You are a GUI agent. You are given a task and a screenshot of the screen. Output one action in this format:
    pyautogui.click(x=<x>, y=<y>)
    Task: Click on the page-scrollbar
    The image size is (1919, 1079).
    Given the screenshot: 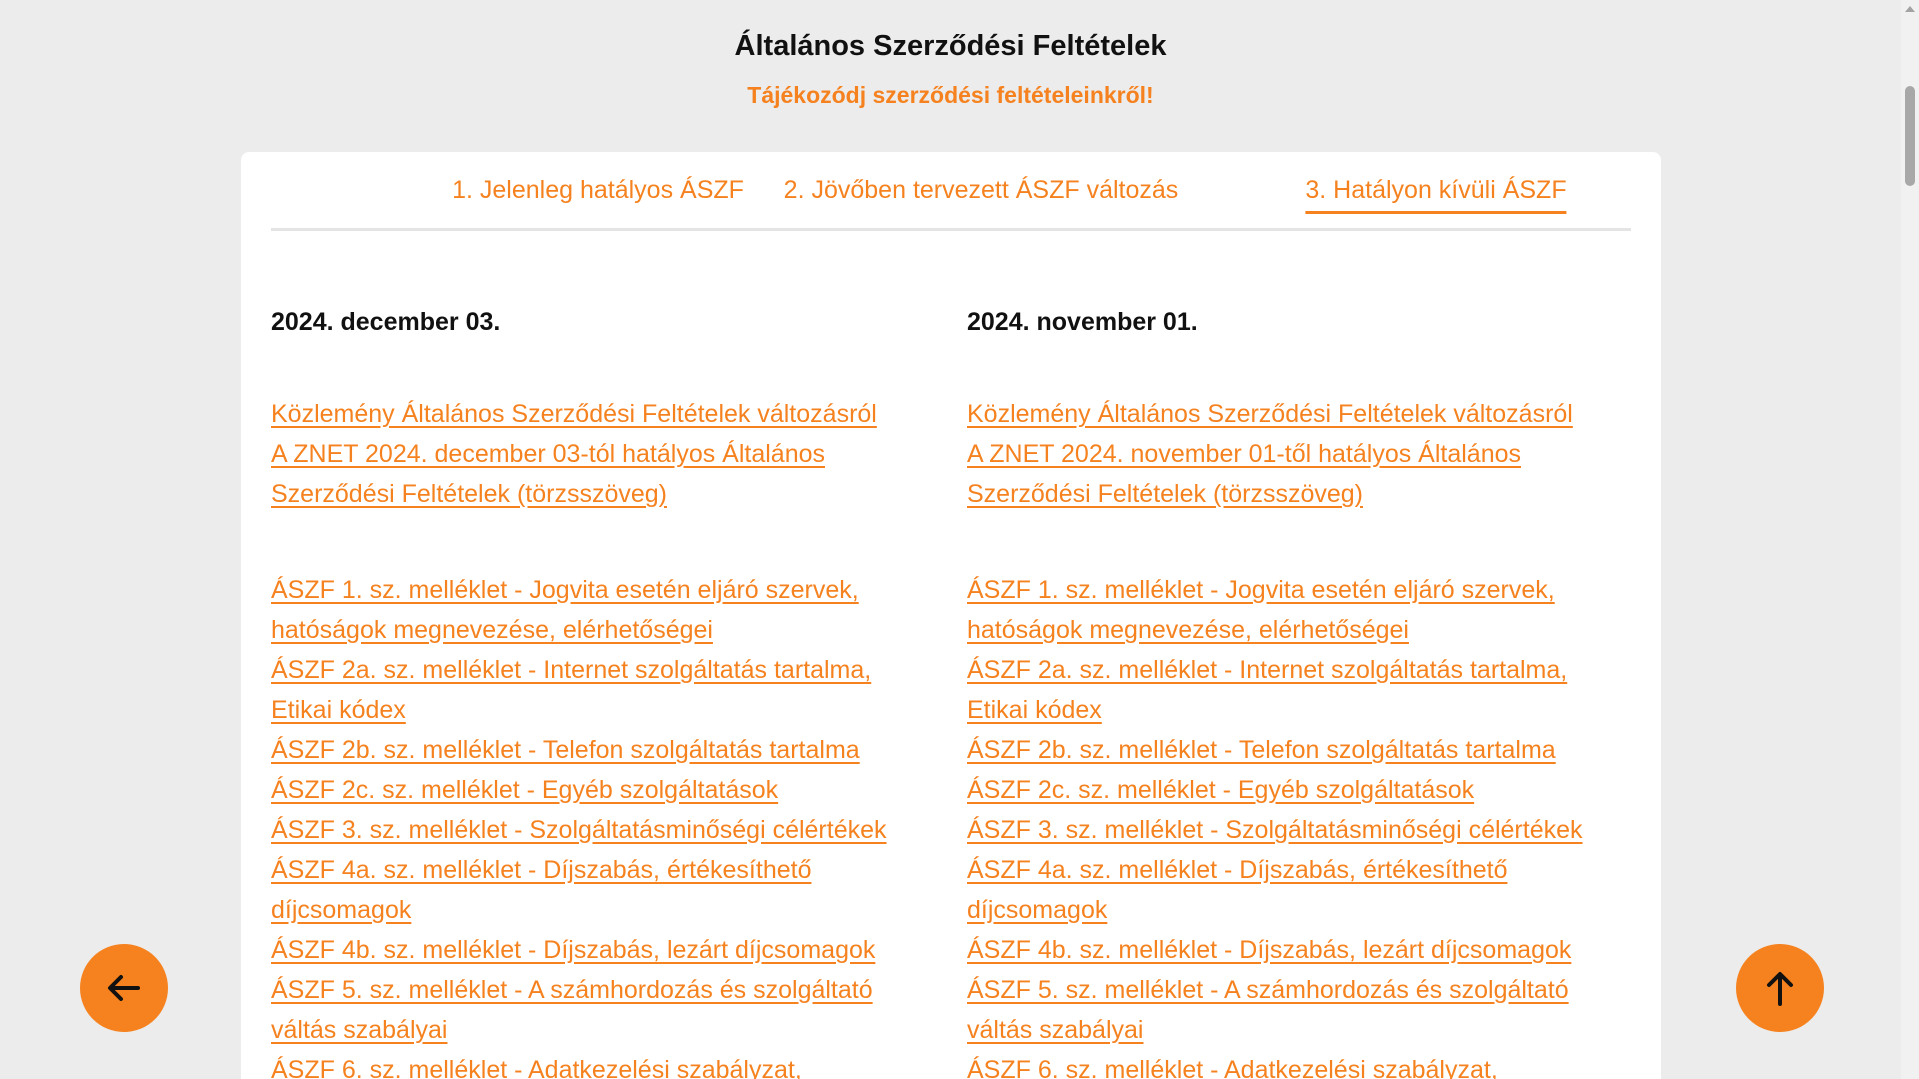 What is the action you would take?
    pyautogui.click(x=1910, y=539)
    